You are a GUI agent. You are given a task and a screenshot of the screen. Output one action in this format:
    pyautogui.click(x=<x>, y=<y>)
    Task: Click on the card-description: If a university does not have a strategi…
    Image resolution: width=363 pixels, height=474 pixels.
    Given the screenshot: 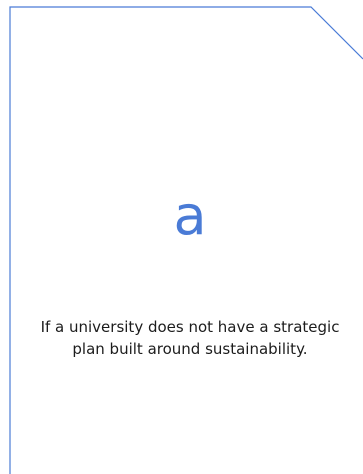 What is the action you would take?
    pyautogui.click(x=190, y=338)
    